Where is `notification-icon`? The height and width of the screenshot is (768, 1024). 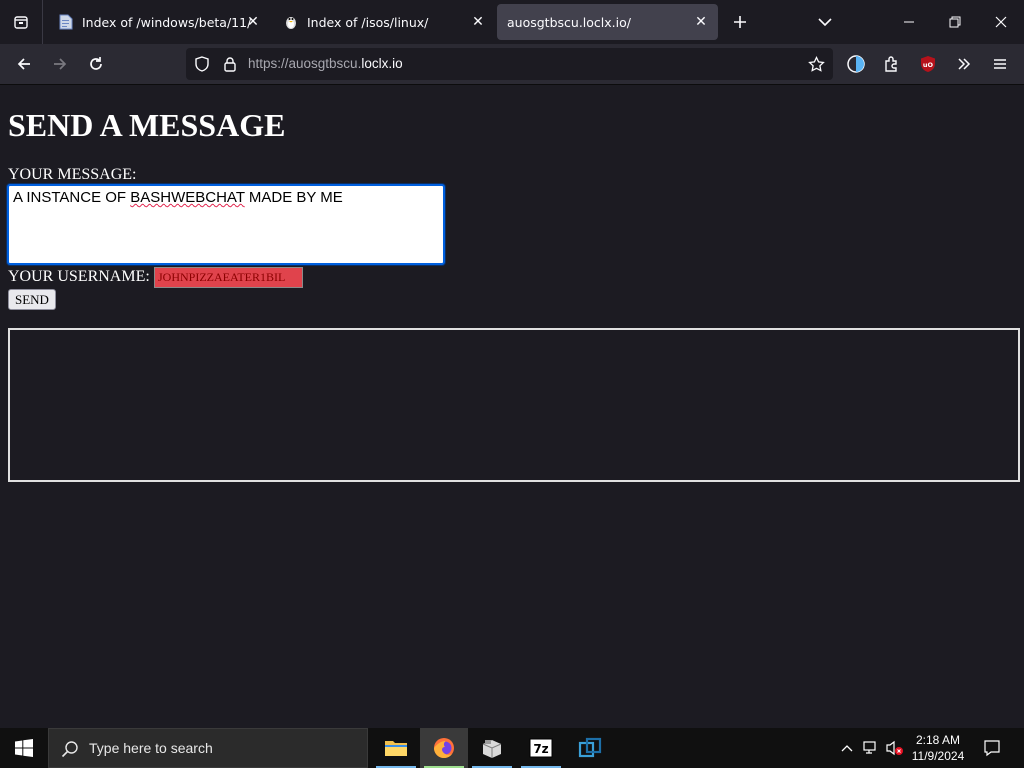
notification-icon is located at coordinates (992, 748).